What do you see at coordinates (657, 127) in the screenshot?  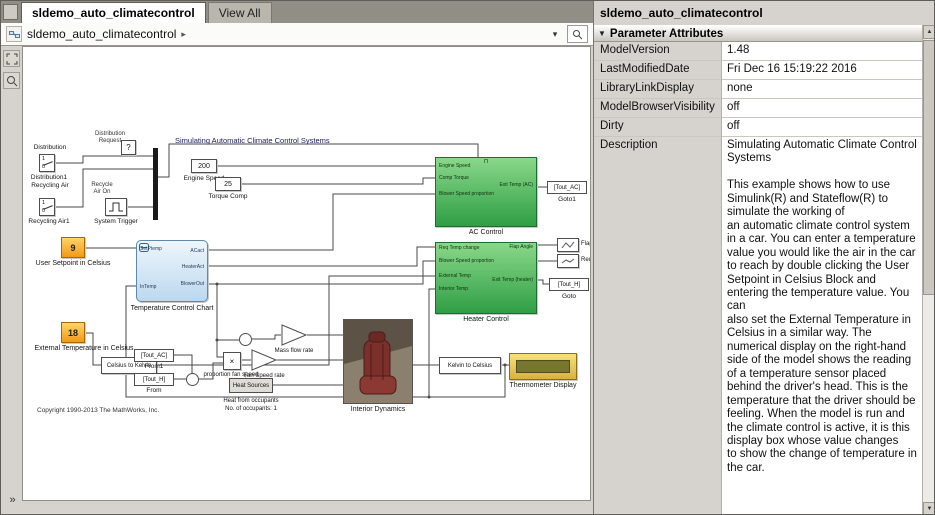 I see `property-name: Dirty` at bounding box center [657, 127].